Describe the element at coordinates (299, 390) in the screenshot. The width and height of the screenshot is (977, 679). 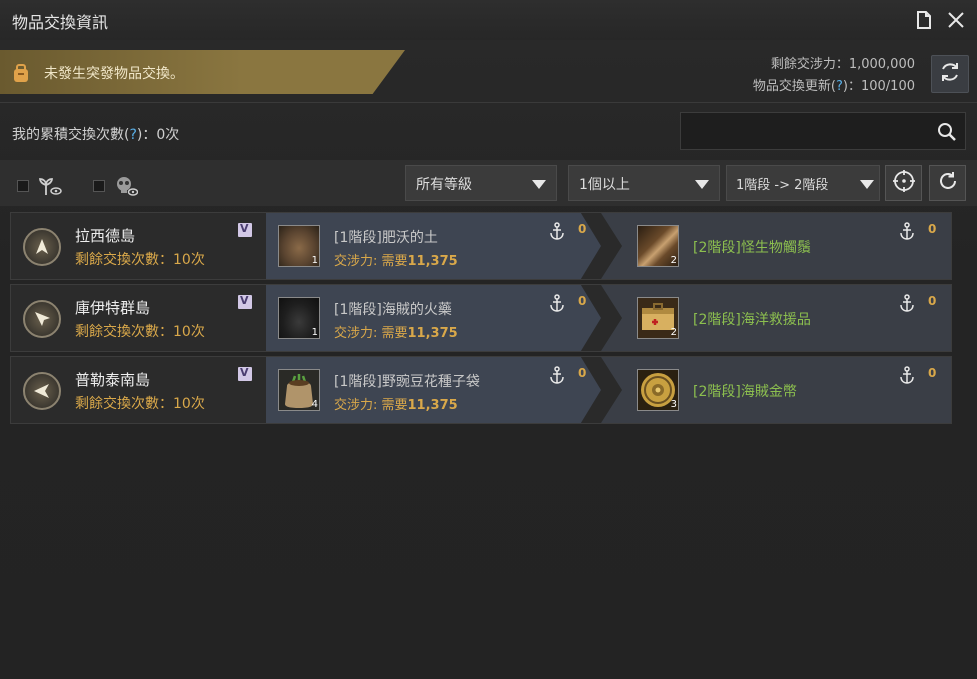
I see `seed-bag-item-icon: 4` at that location.